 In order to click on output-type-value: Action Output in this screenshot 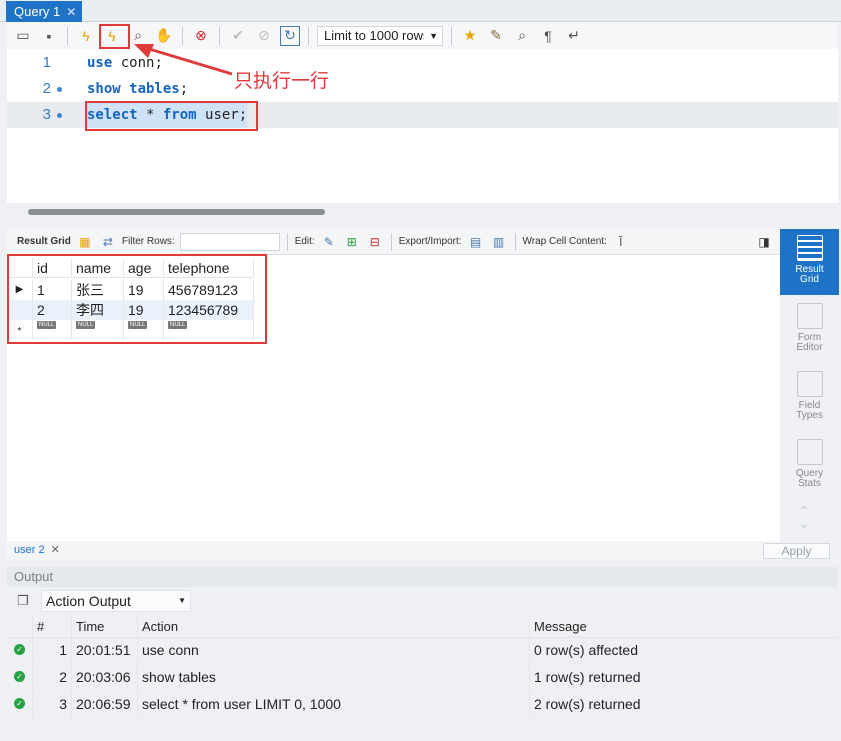, I will do `click(88, 601)`.